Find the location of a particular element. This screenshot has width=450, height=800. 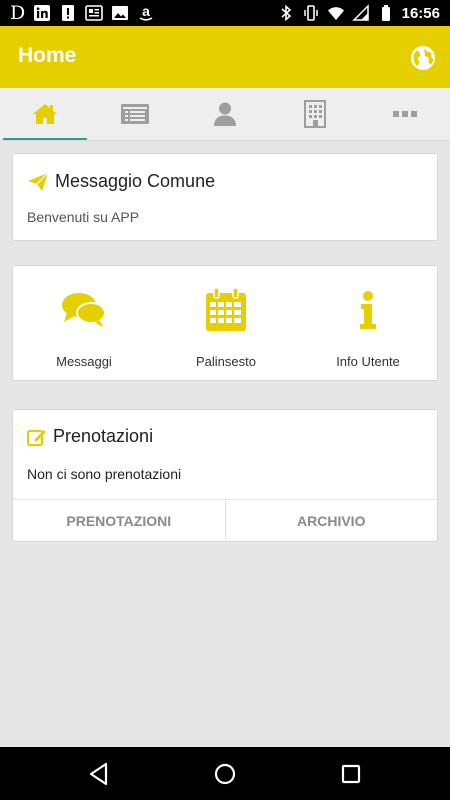

status-bar: D a 16:56 is located at coordinates (225, 13).